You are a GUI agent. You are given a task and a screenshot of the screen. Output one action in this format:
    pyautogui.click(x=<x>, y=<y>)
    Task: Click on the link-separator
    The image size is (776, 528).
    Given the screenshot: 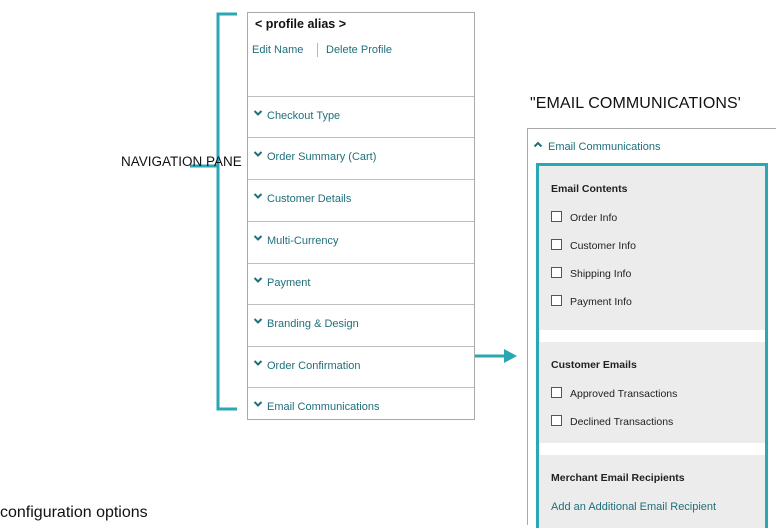 What is the action you would take?
    pyautogui.click(x=317, y=50)
    